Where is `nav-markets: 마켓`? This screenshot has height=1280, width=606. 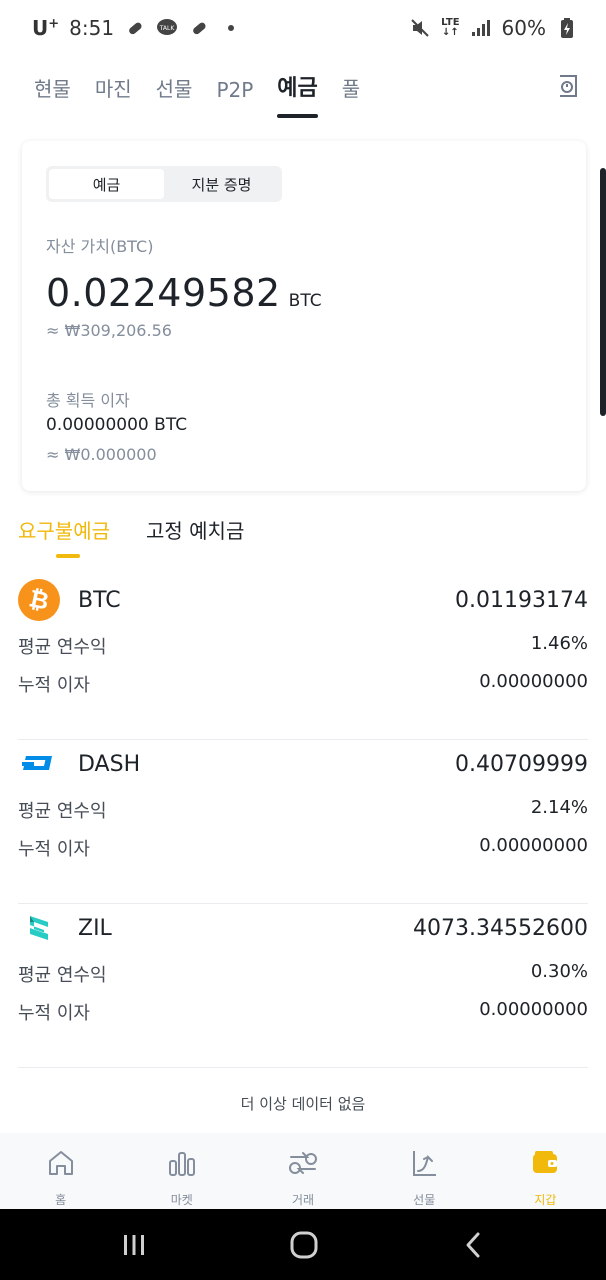 nav-markets: 마켓 is located at coordinates (181, 1171).